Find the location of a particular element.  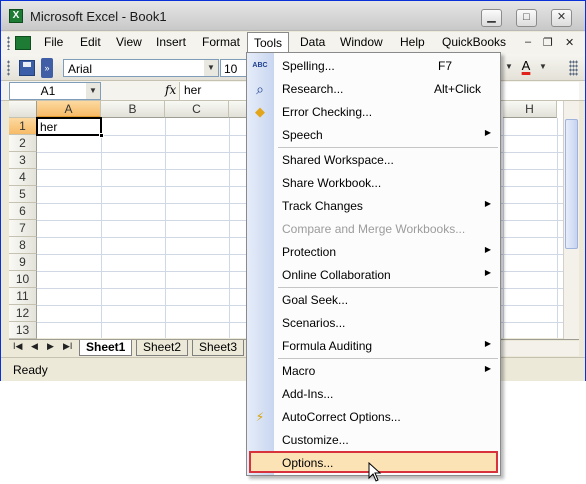

menu-quickbooks: QuickBooks is located at coordinates (474, 42).